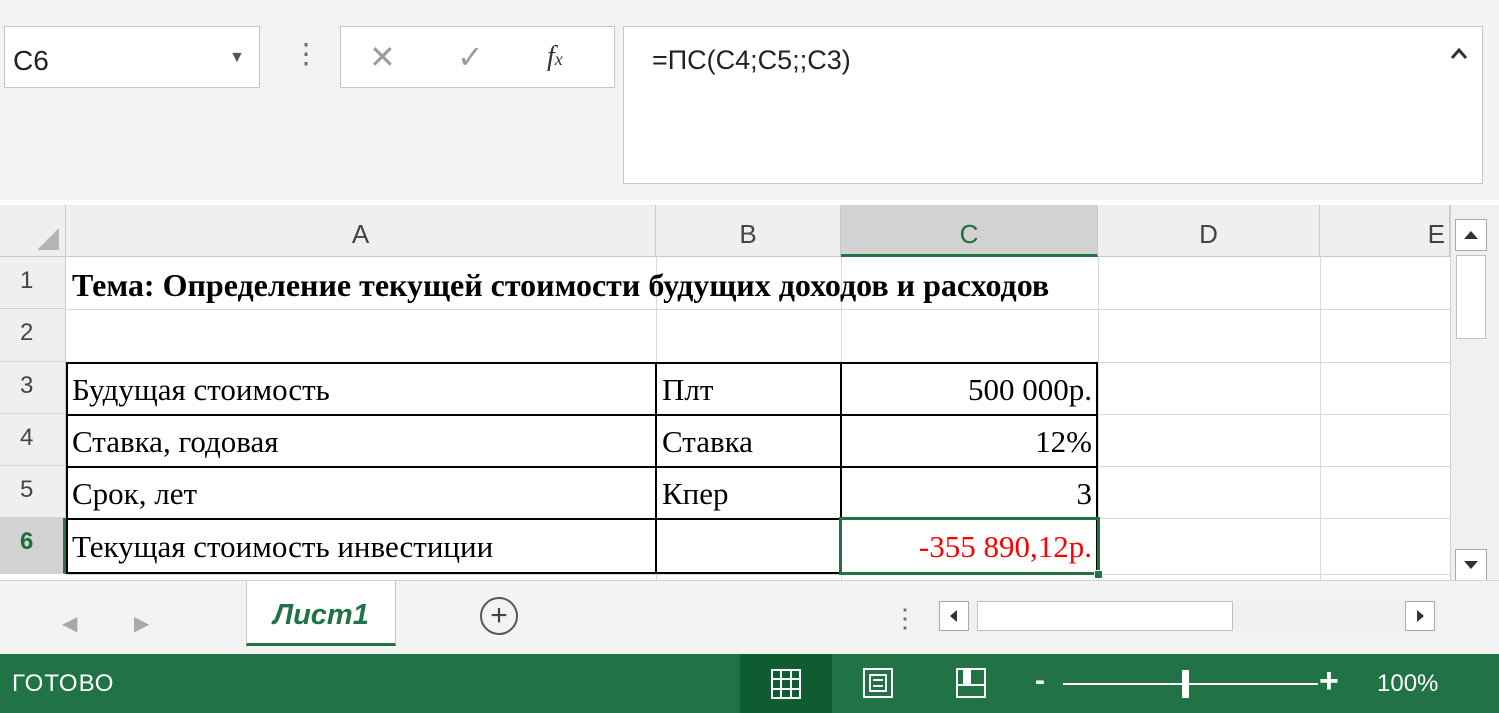  What do you see at coordinates (282, 547) in the screenshot?
I see `cell-a6: Текущая стоимость инвестиции` at bounding box center [282, 547].